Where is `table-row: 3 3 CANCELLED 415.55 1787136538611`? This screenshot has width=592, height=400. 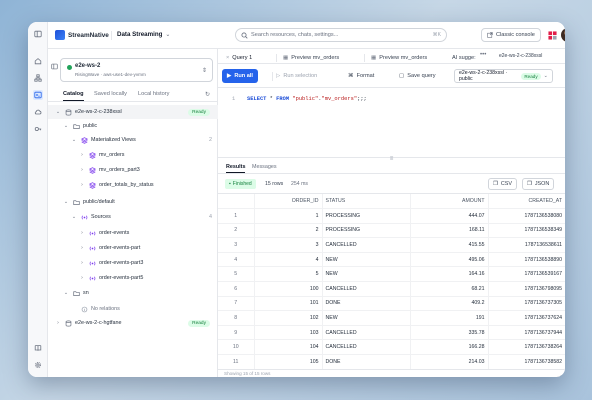 table-row: 3 3 CANCELLED 415.55 1787136538611 is located at coordinates (391, 245).